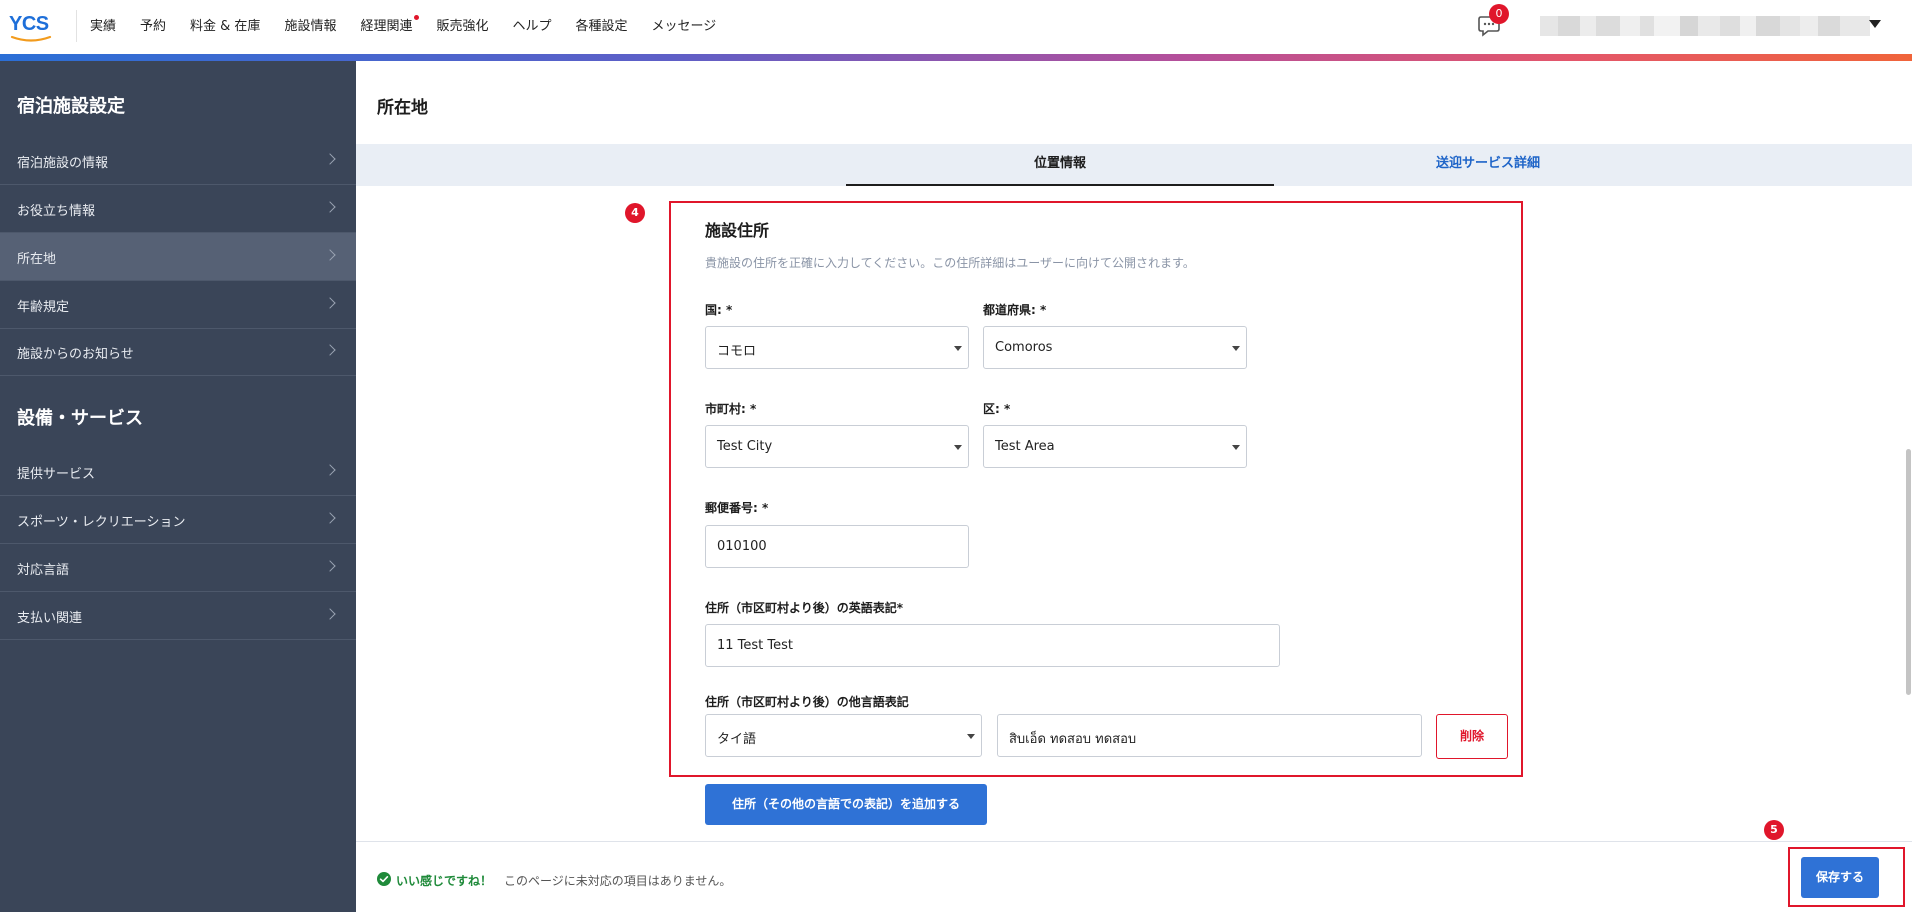 Image resolution: width=1912 pixels, height=912 pixels. I want to click on brand-gradient-bar, so click(956, 57).